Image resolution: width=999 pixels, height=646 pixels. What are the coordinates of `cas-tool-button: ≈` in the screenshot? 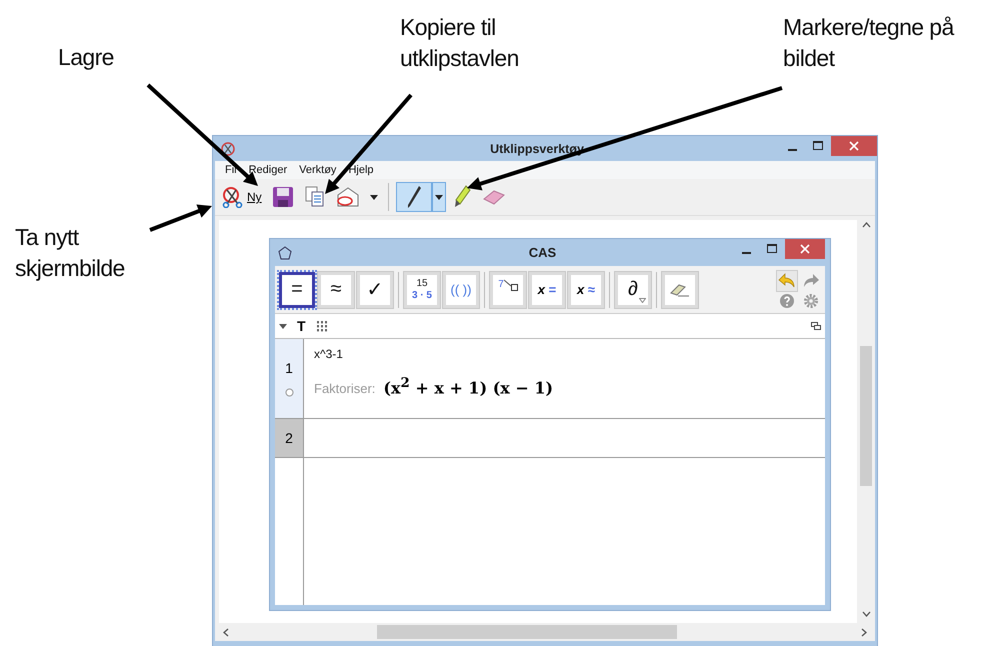 It's located at (336, 290).